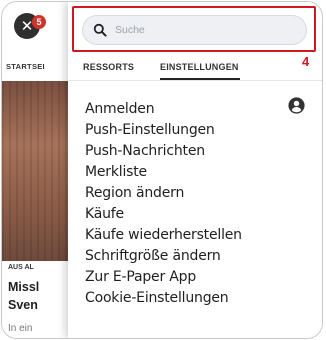 The image size is (326, 340). What do you see at coordinates (180, 109) in the screenshot?
I see `menu-item-anmelden: Anmelden` at bounding box center [180, 109].